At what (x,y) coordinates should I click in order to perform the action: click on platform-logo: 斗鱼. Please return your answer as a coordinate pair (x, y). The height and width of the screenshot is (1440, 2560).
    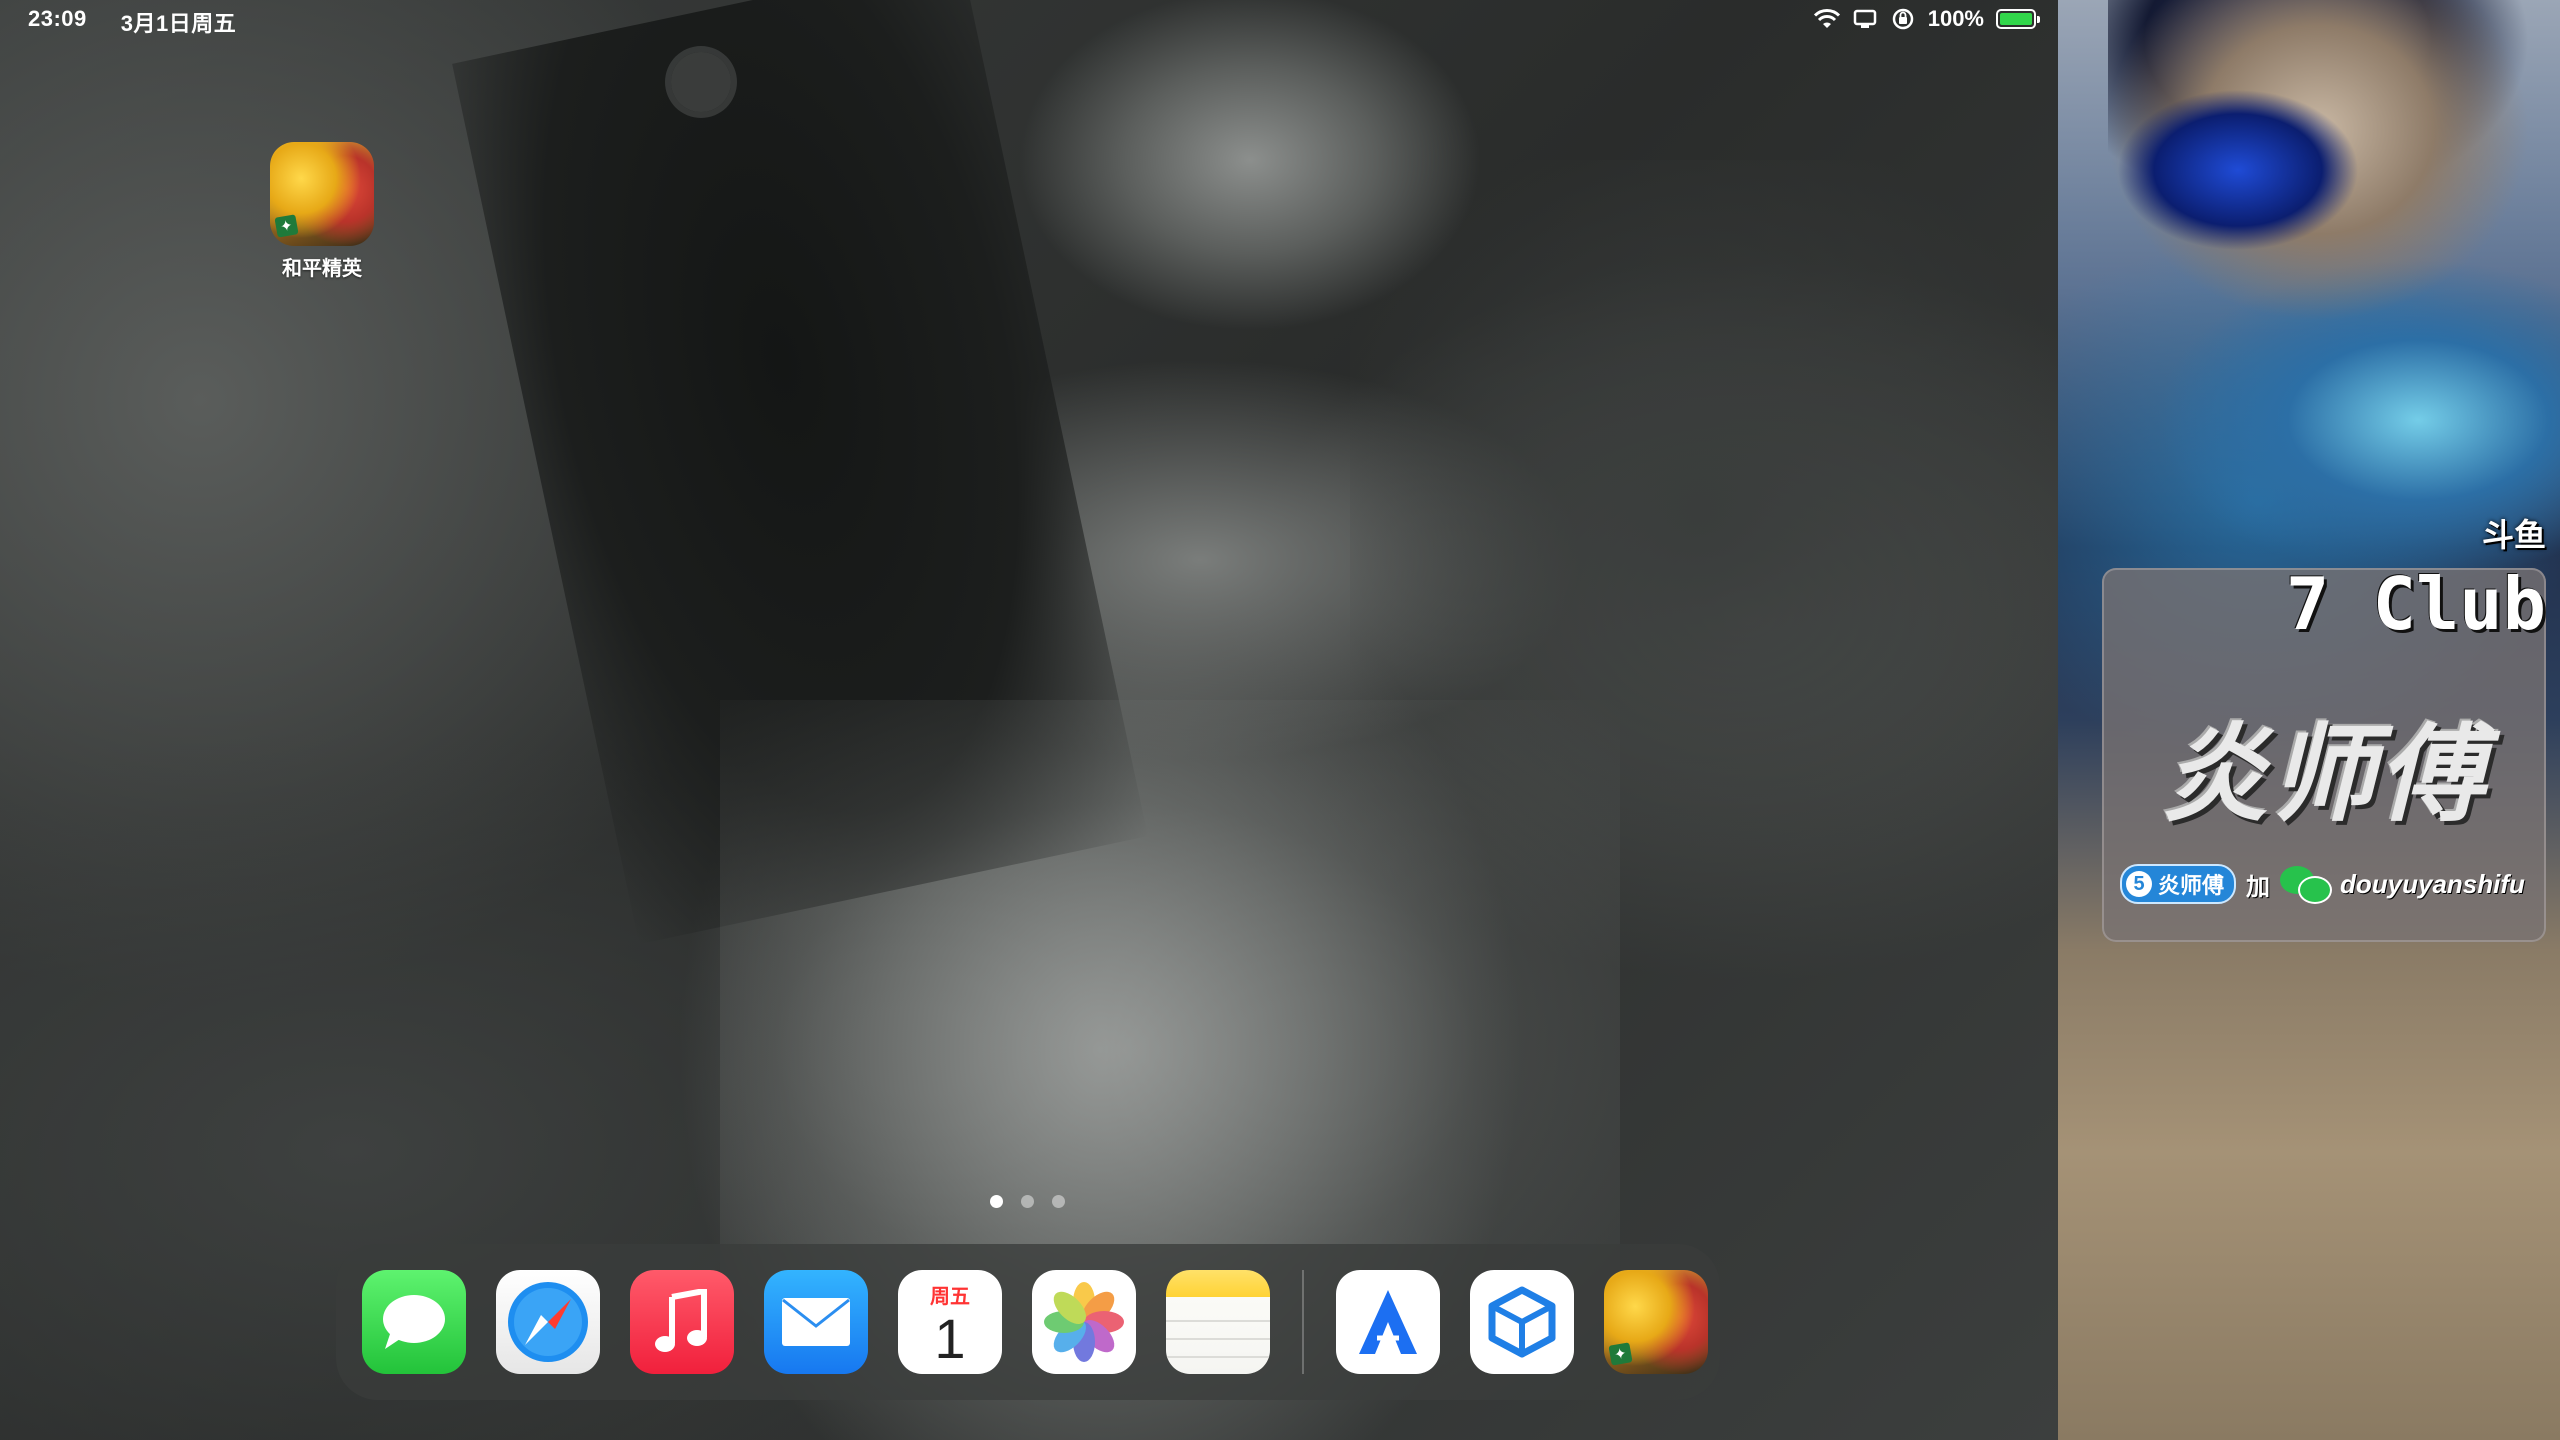
    Looking at the image, I should click on (2513, 535).